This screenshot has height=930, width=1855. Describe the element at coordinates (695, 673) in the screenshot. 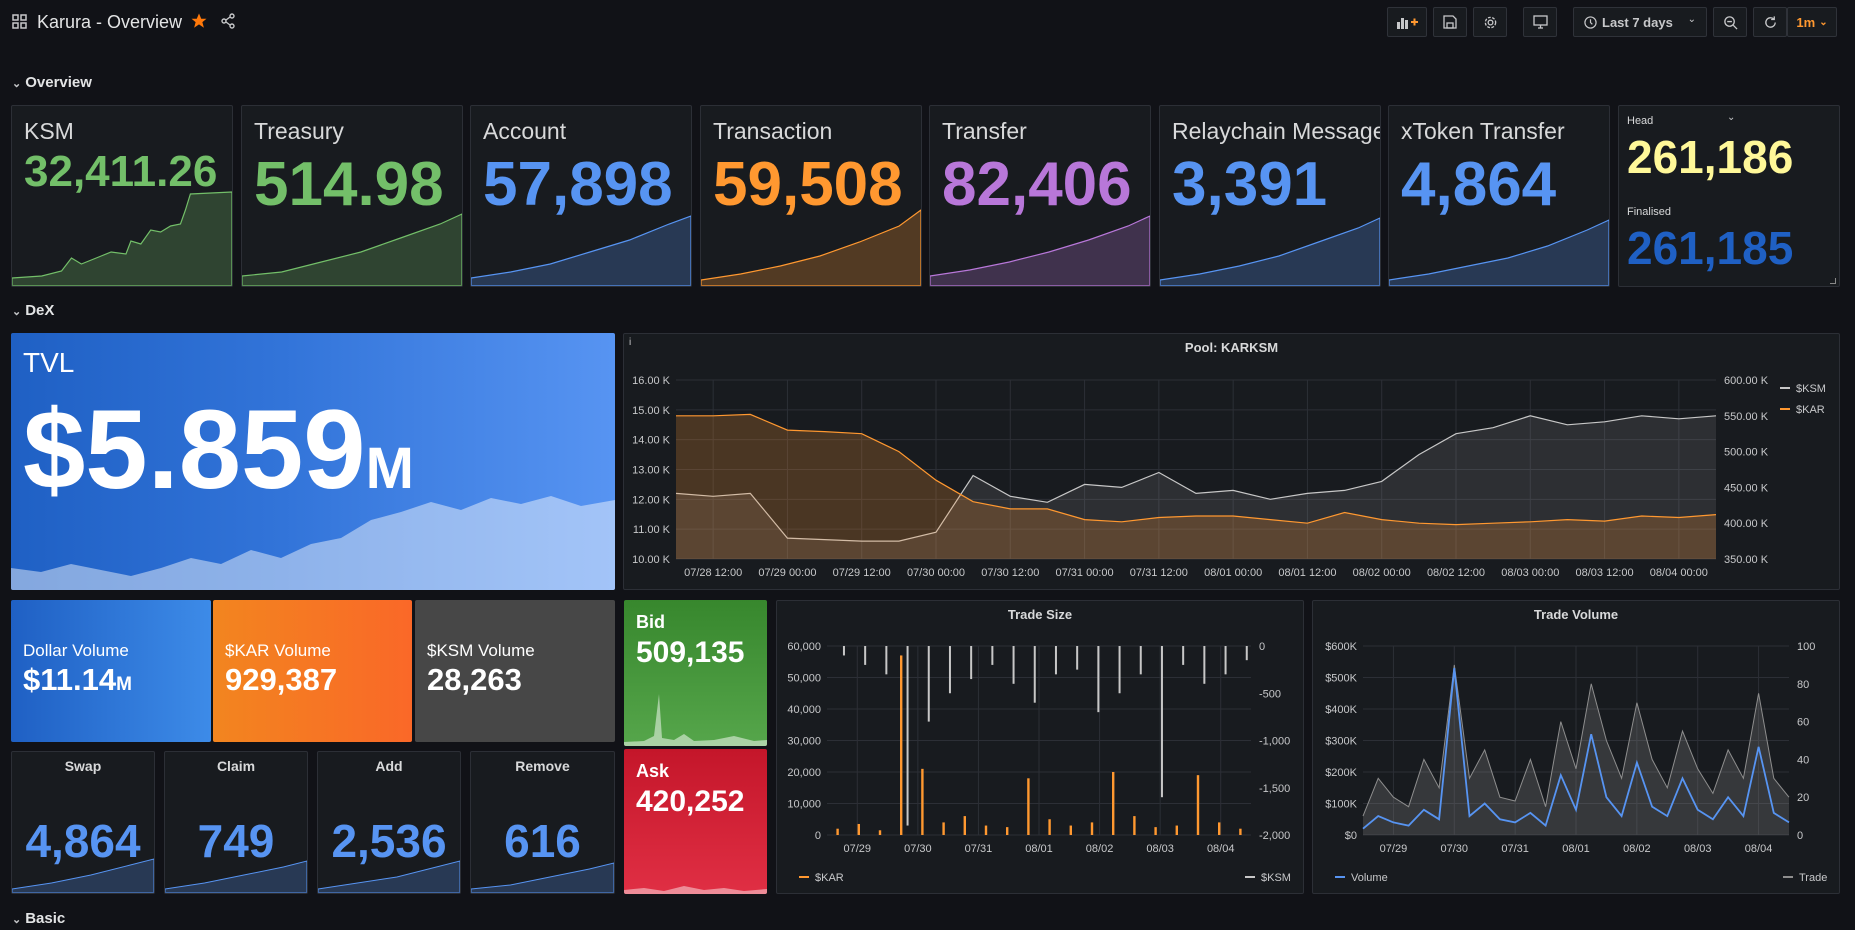

I see `stat-panel-bid: Bid 509,135` at that location.